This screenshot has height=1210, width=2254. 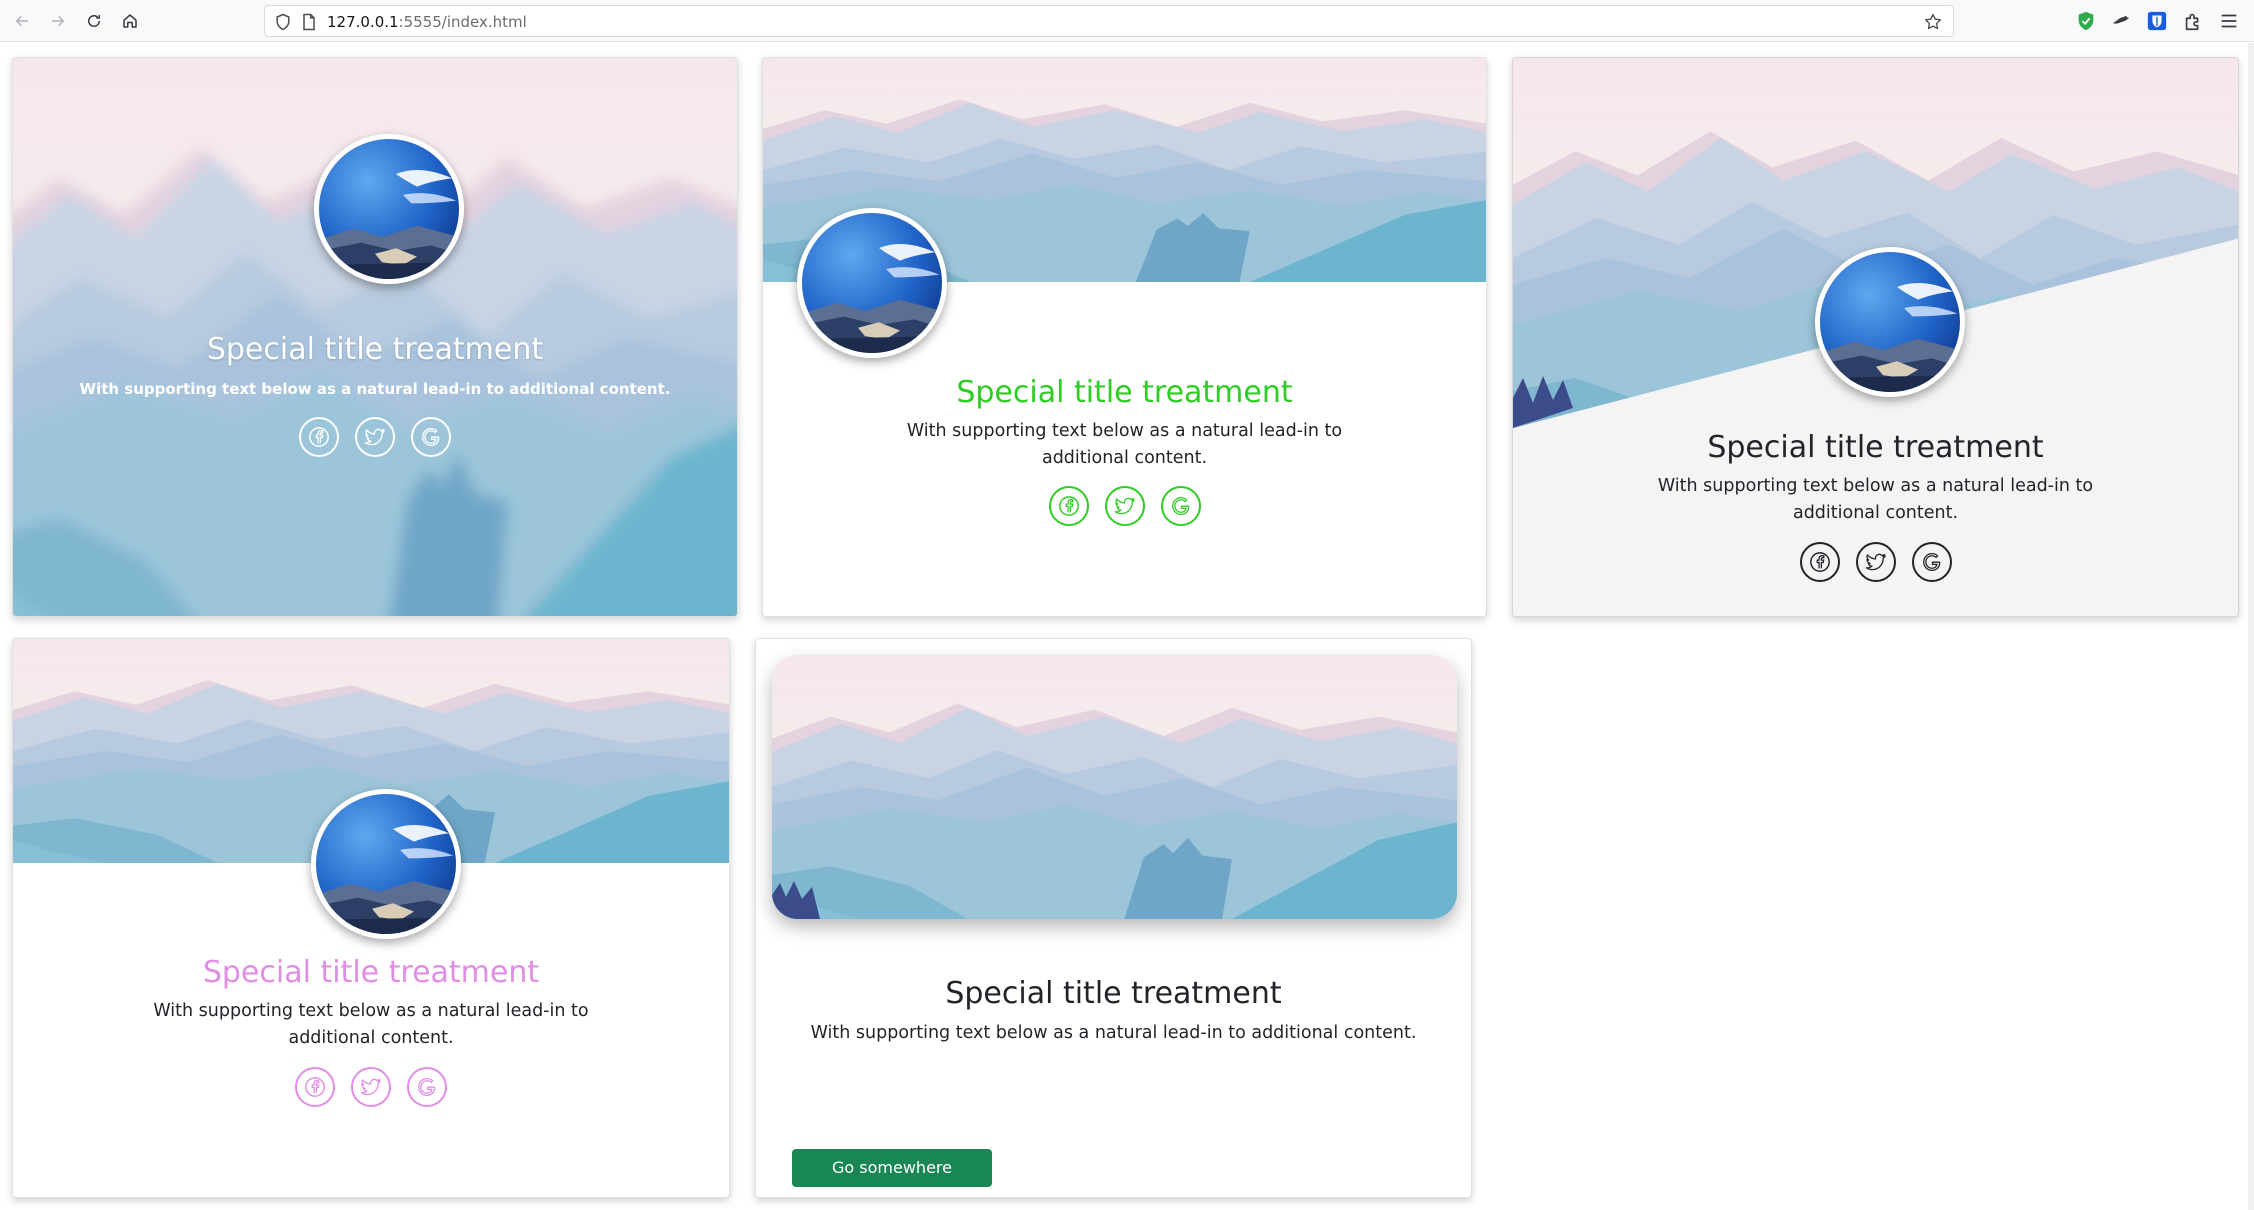 What do you see at coordinates (94, 21) in the screenshot?
I see `reload-icon` at bounding box center [94, 21].